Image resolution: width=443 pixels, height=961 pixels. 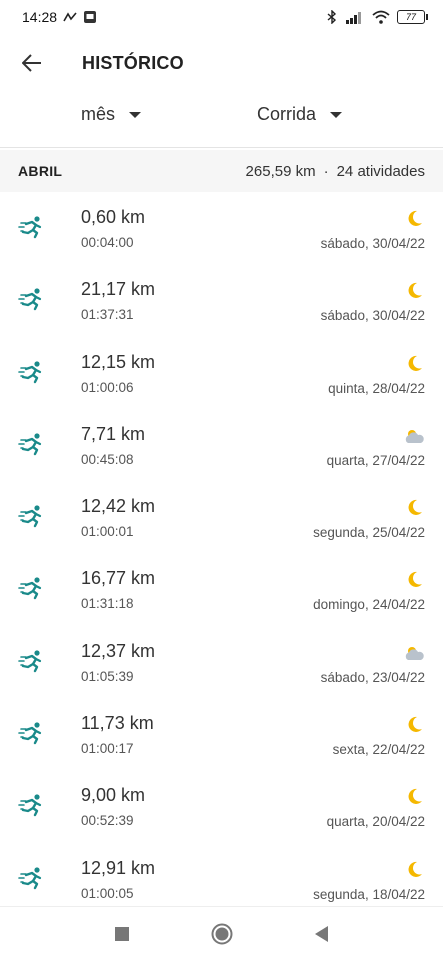 What do you see at coordinates (107, 387) in the screenshot?
I see `activity-duration: 01:00:06` at bounding box center [107, 387].